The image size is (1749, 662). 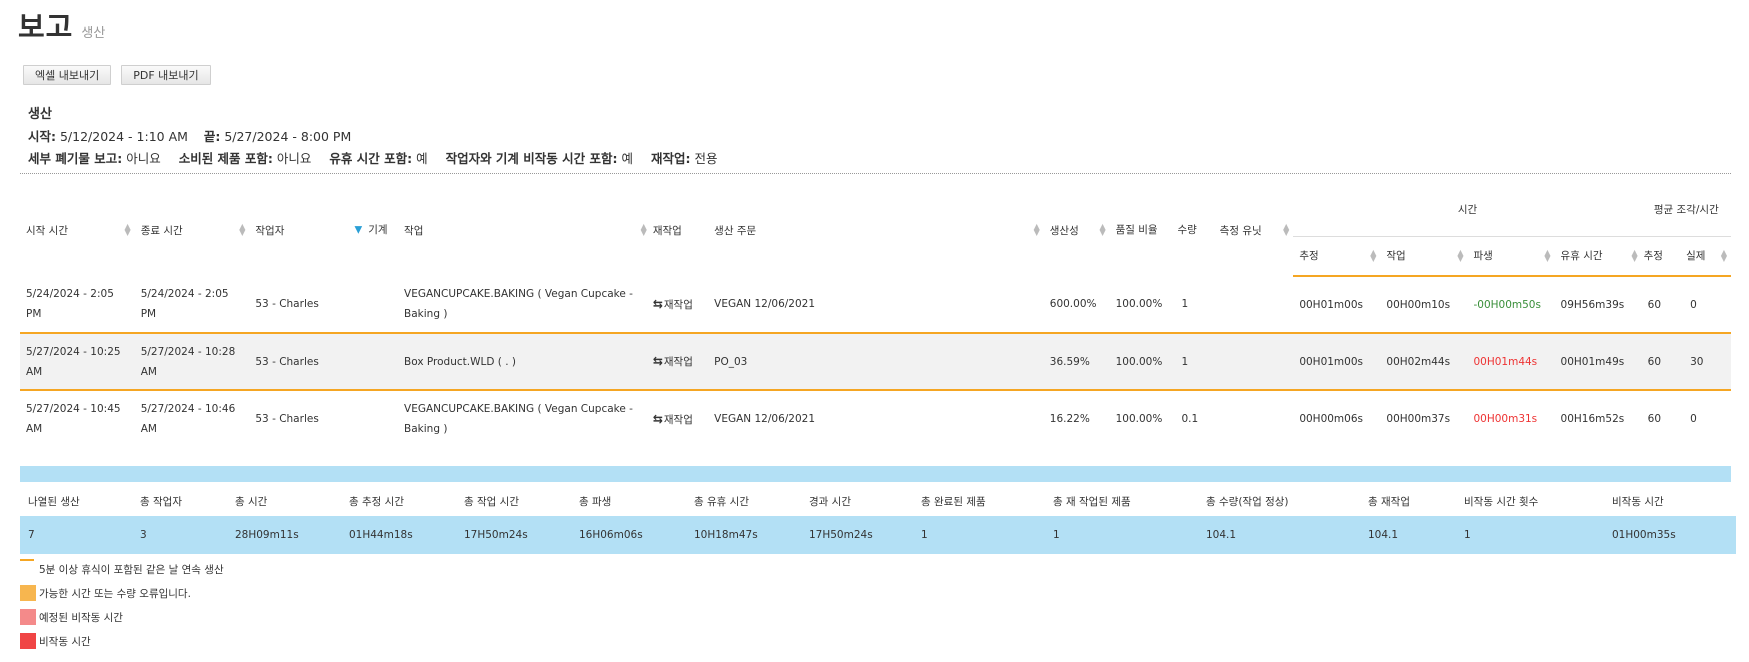 I want to click on export-pdf-button: PDF 내보내기, so click(x=166, y=75).